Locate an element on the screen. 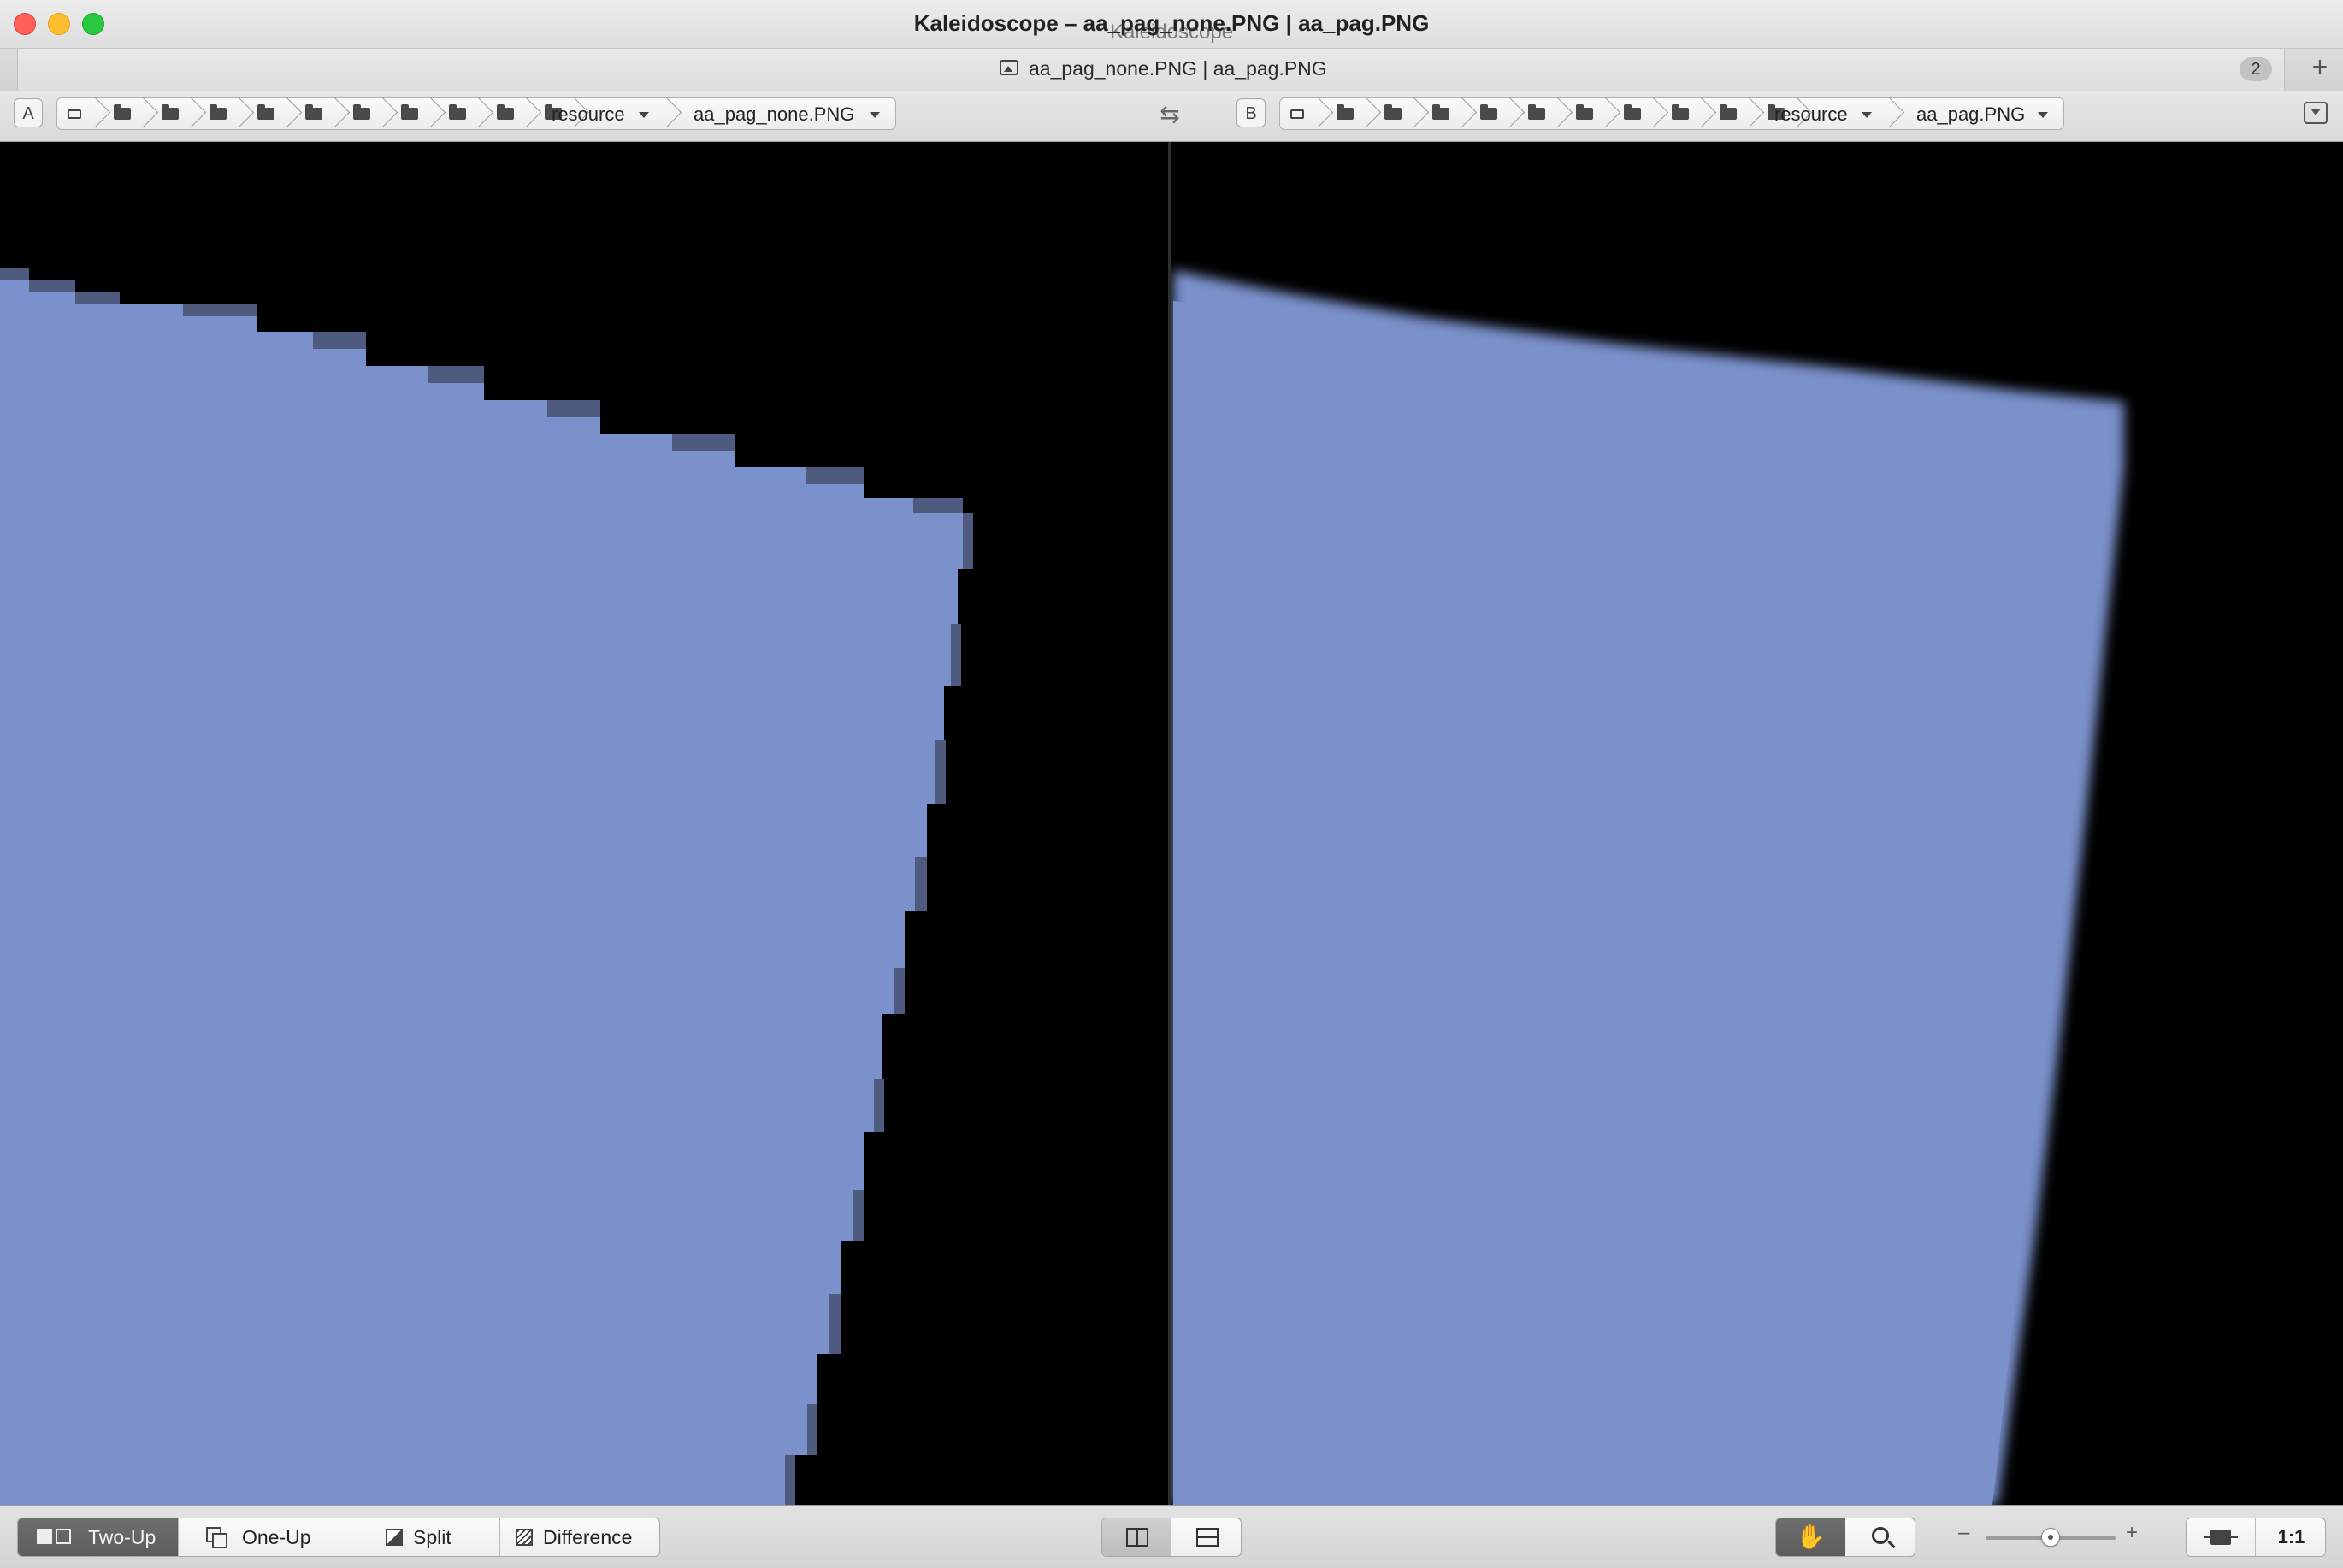 Image resolution: width=2343 pixels, height=1568 pixels. hand-tool-button: ✋ is located at coordinates (1810, 1537).